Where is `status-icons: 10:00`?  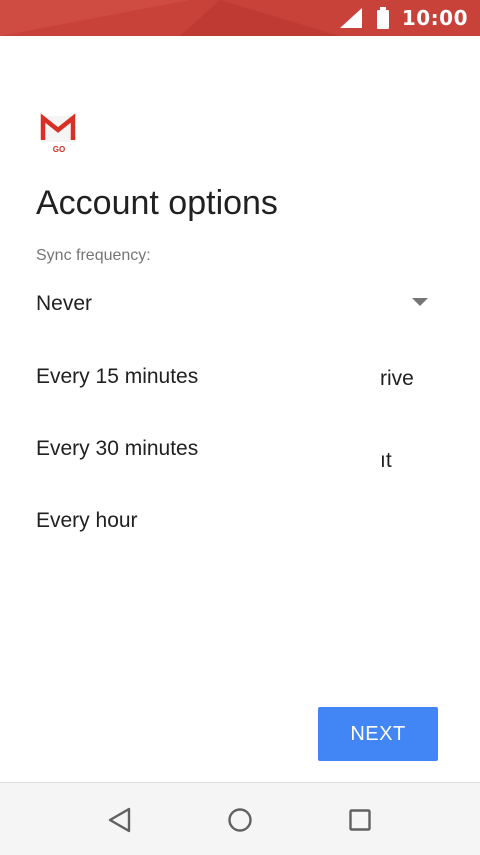 status-icons: 10:00 is located at coordinates (403, 18).